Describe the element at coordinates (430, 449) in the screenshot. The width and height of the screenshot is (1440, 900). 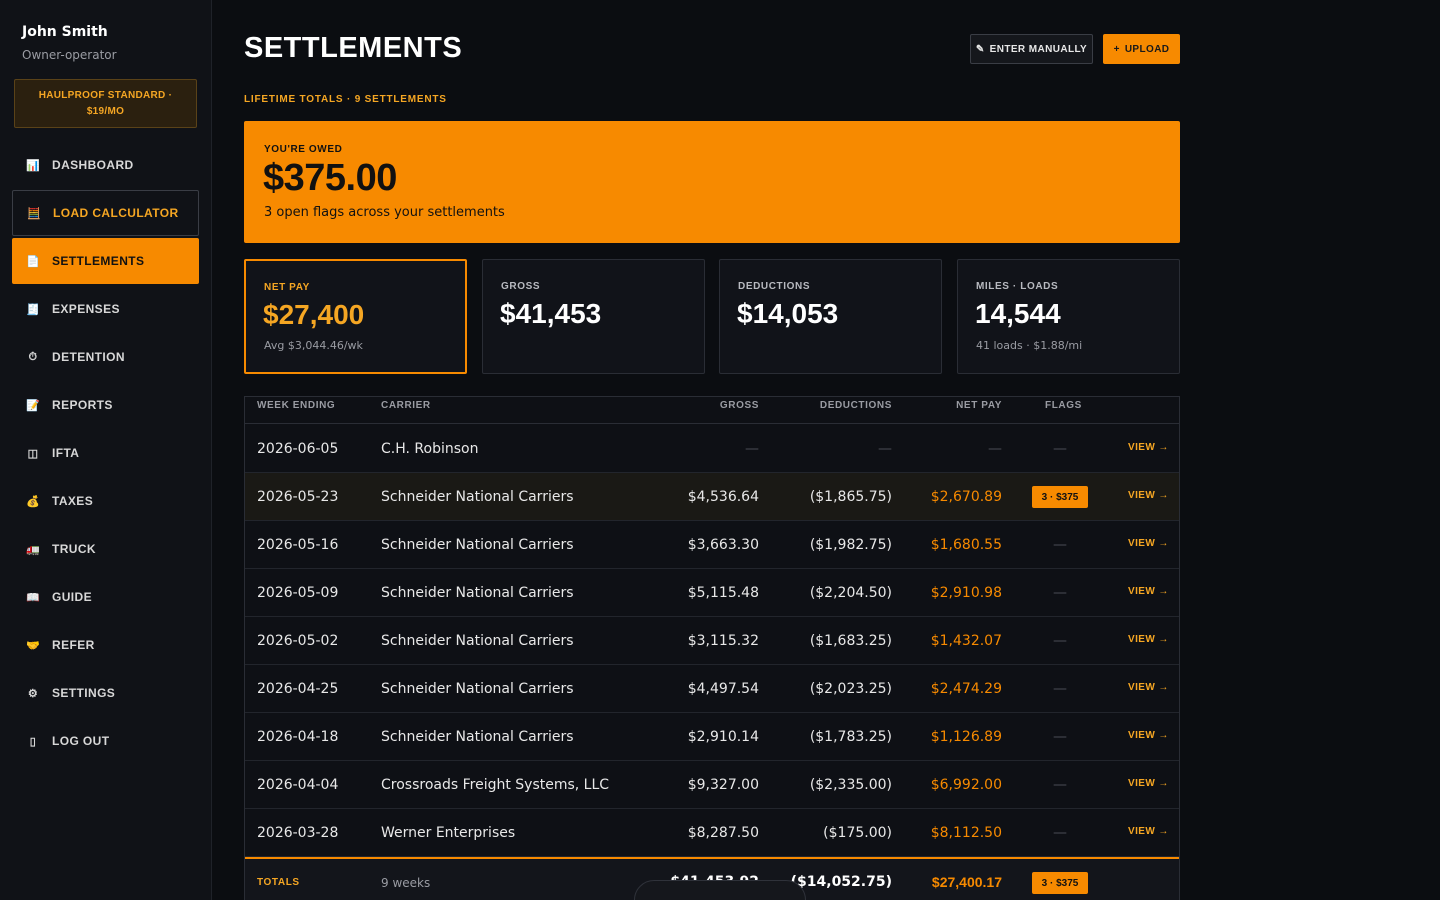
I see `cell-carrier: C.H. Robinson` at that location.